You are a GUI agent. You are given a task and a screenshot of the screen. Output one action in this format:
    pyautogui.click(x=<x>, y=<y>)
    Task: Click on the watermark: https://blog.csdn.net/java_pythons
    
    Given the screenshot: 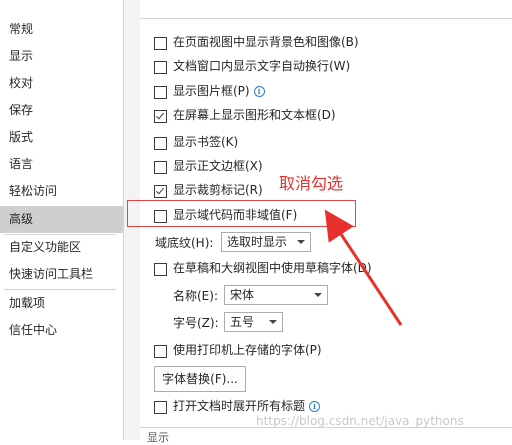 What is the action you would take?
    pyautogui.click(x=360, y=421)
    